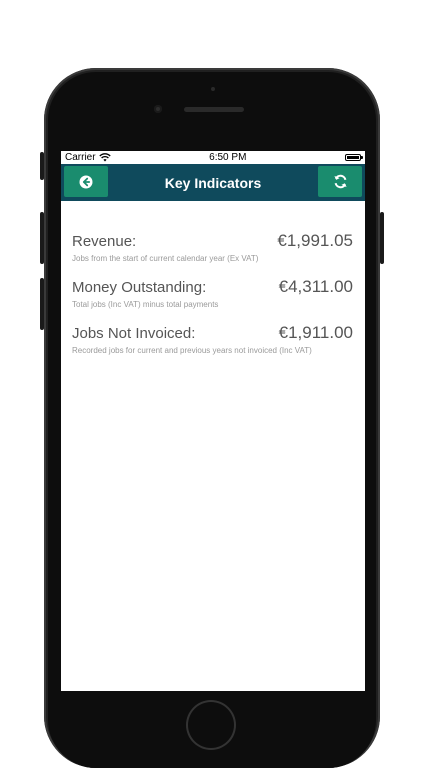 The image size is (422, 768). I want to click on carrier-label: Carrier, so click(80, 157).